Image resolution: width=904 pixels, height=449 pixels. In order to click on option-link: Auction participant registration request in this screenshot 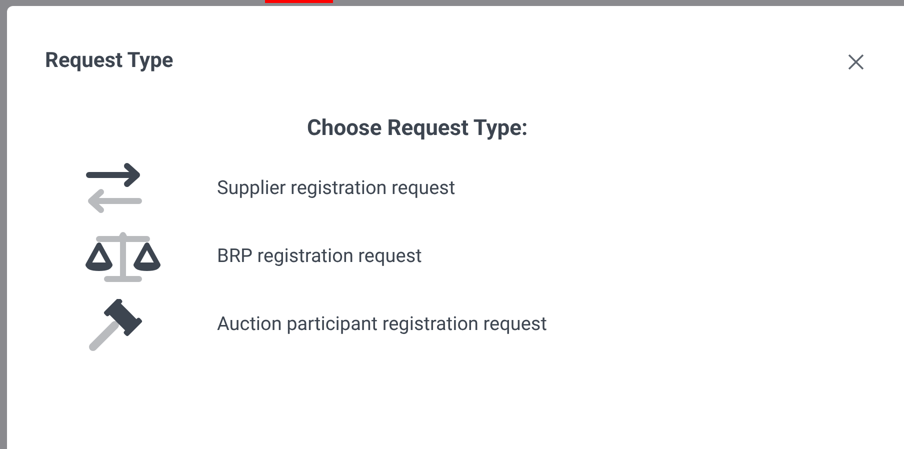, I will do `click(382, 324)`.